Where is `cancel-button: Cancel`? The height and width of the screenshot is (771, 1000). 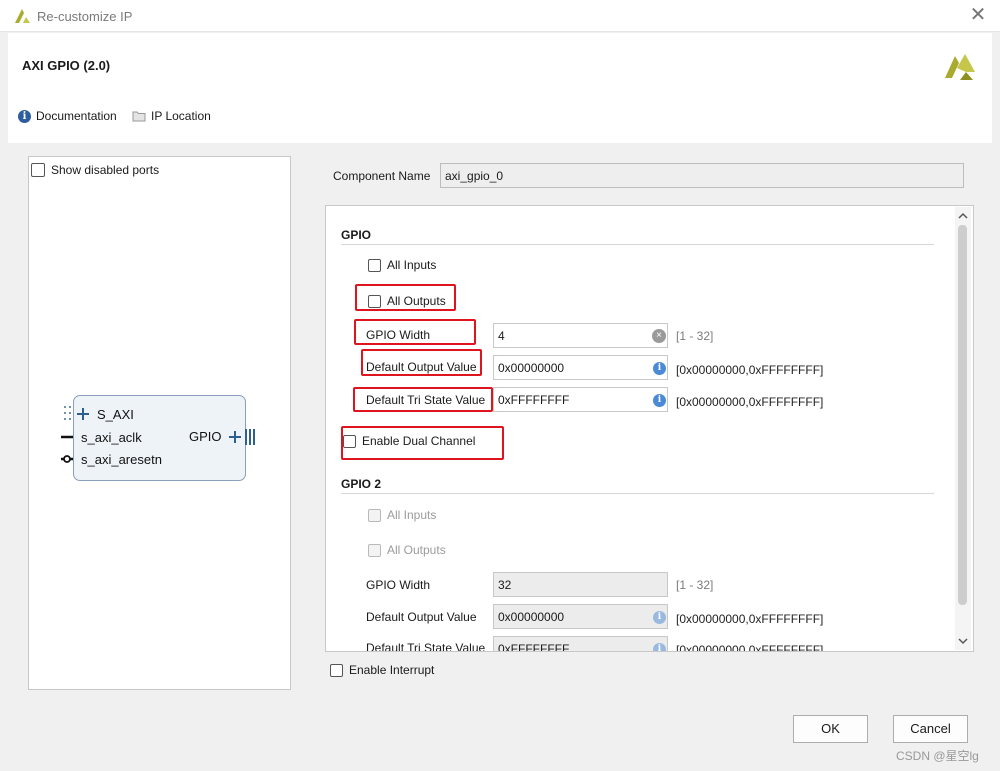
cancel-button: Cancel is located at coordinates (930, 729).